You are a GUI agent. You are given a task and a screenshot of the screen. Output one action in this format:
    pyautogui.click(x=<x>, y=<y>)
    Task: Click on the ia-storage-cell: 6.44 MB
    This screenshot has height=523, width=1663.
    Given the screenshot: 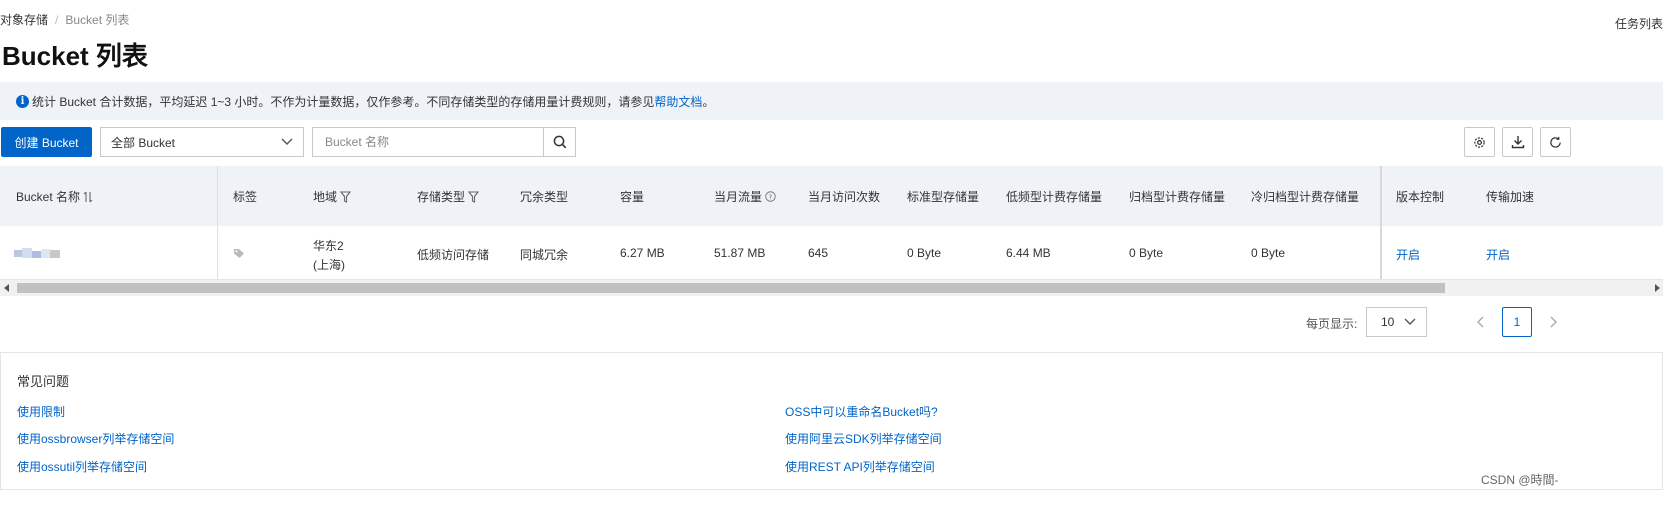 What is the action you would take?
    pyautogui.click(x=1028, y=253)
    